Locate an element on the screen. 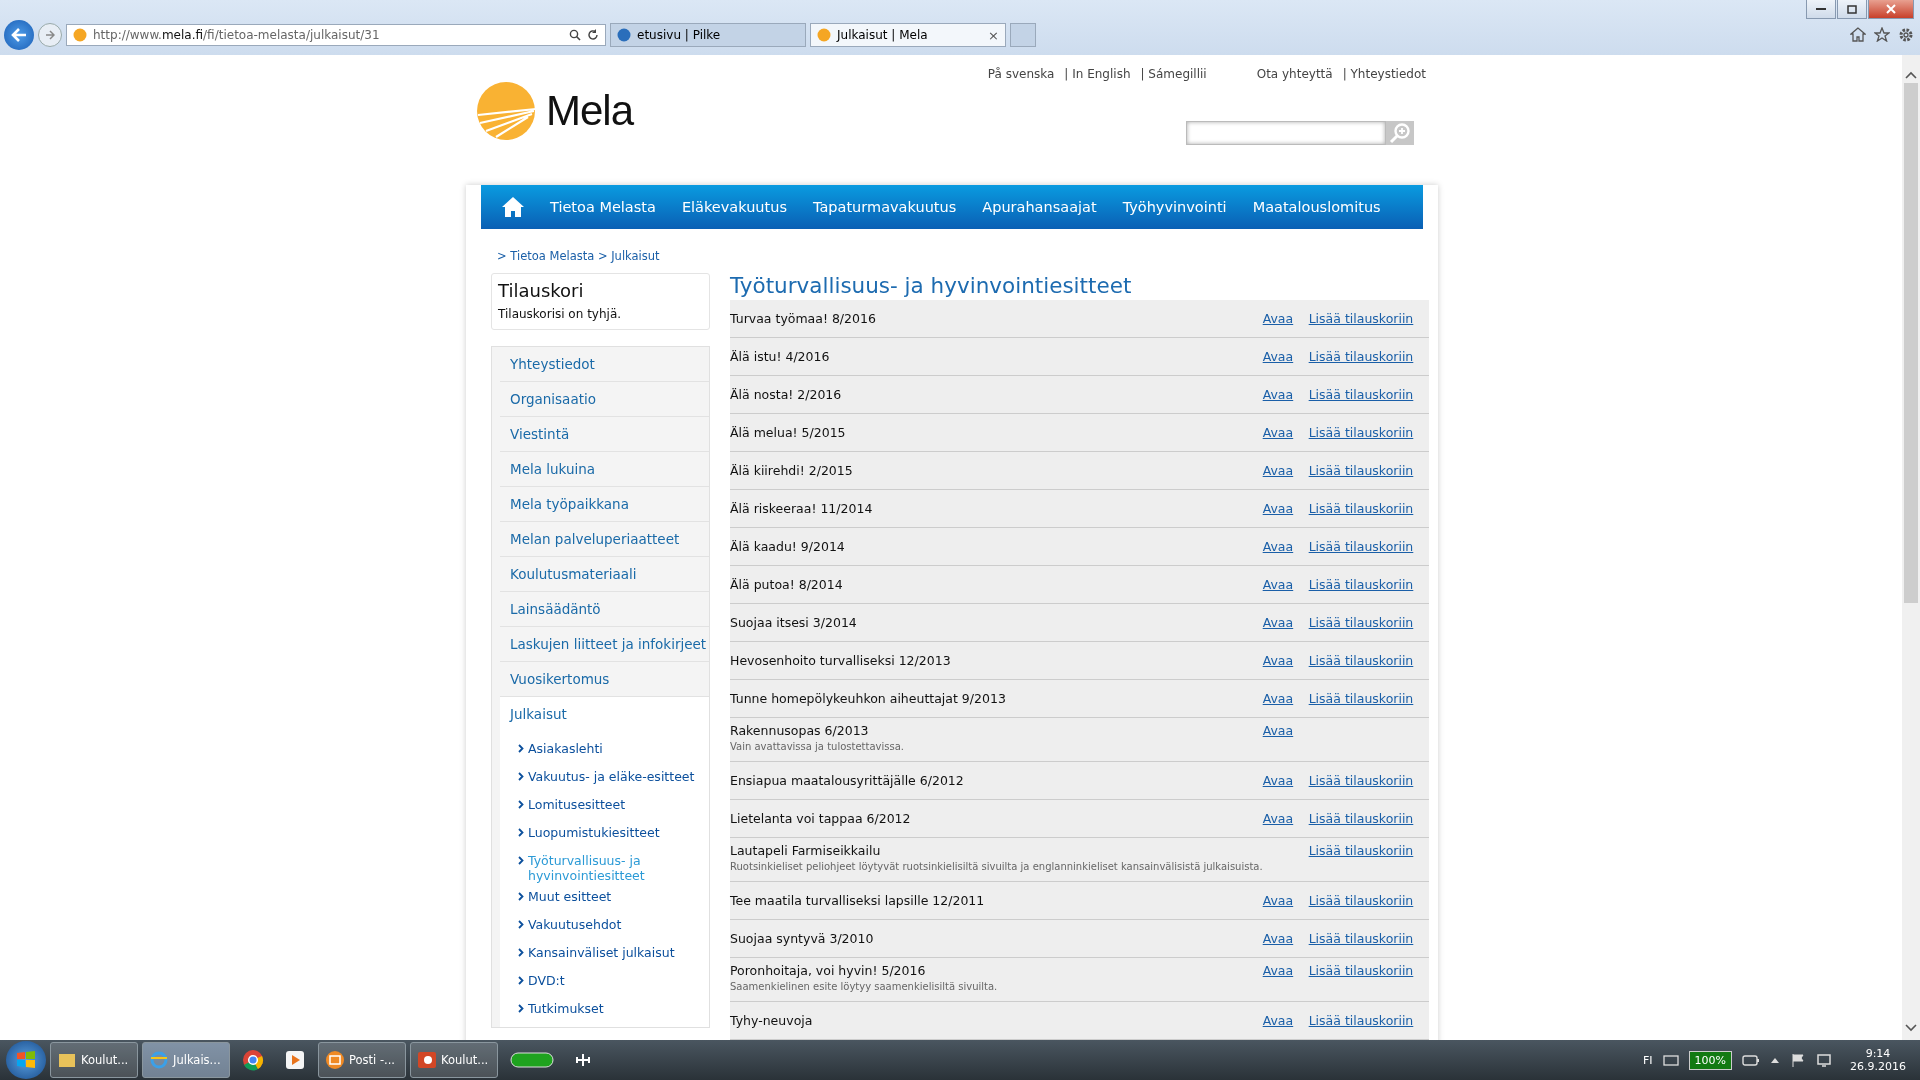  publication-title: Turvaa työmaa! 8/2016 is located at coordinates (803, 318).